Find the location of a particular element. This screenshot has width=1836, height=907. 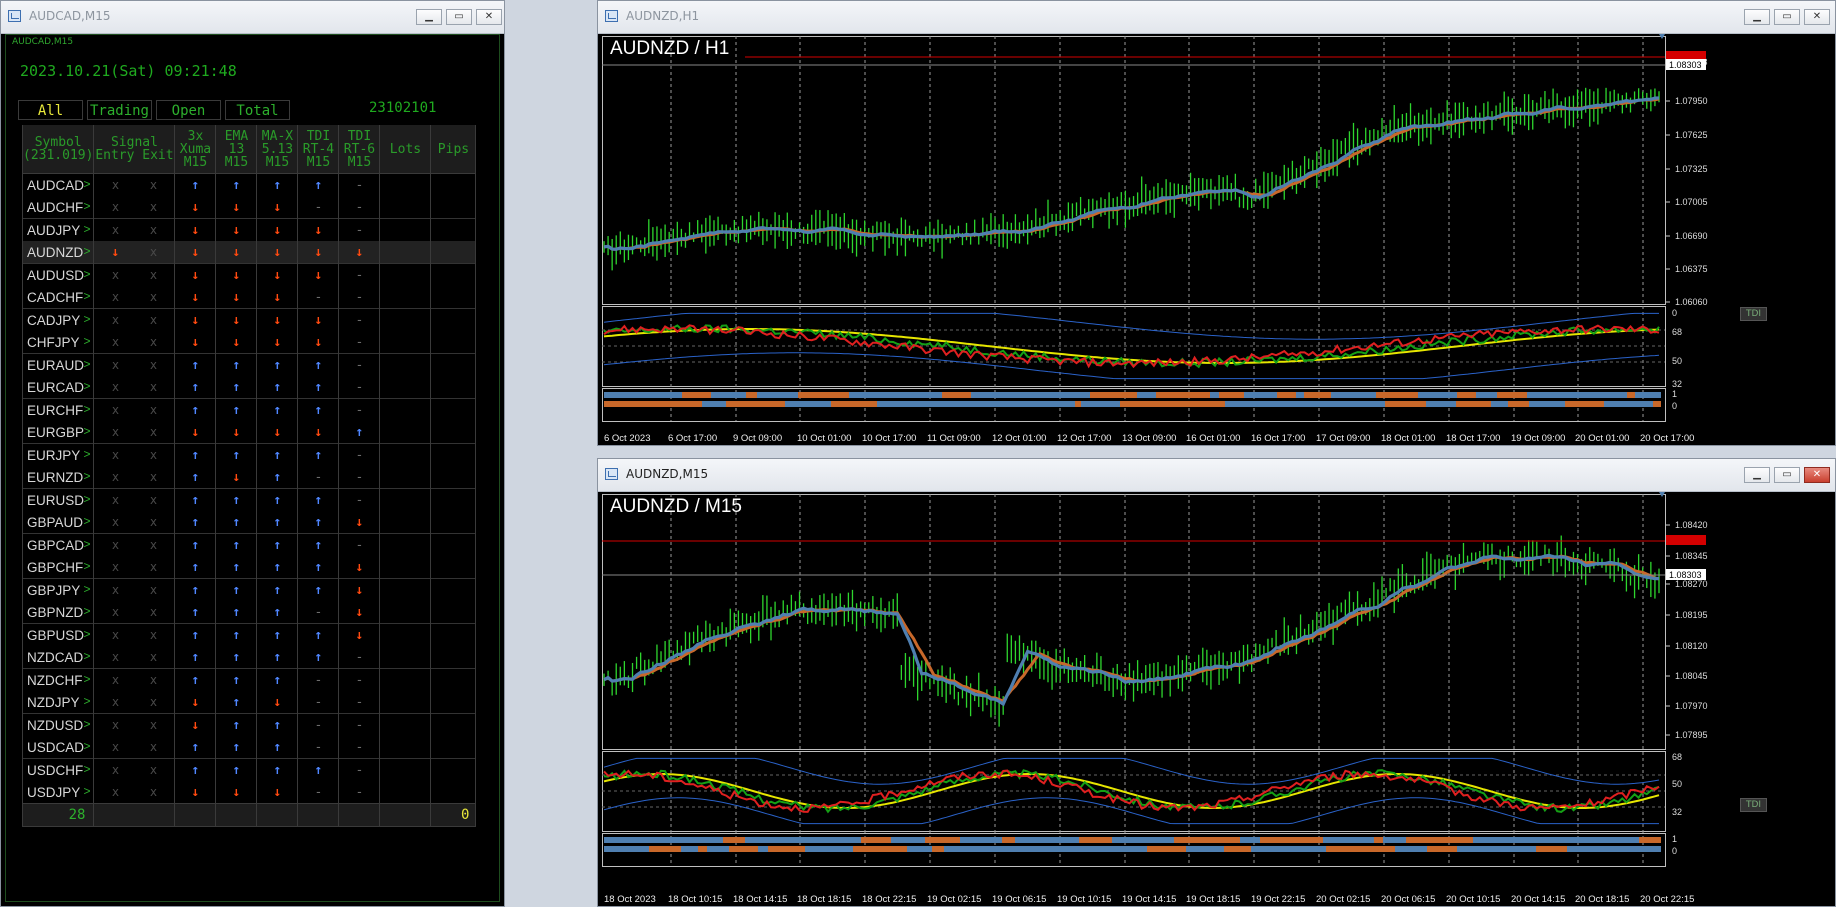

symbol-cell: NZDCAD > is located at coordinates (58, 657).